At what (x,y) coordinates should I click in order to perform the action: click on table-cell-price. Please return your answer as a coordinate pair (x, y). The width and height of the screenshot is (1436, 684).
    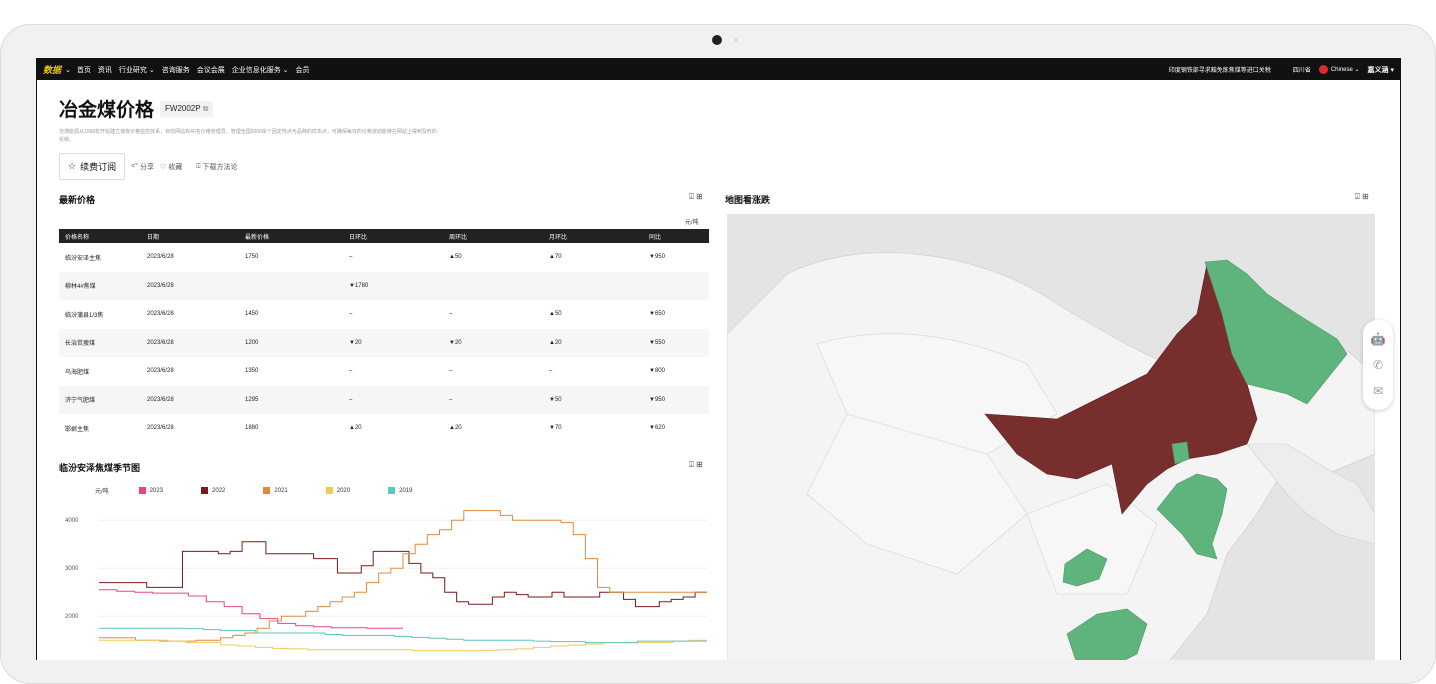
    Looking at the image, I should click on (291, 285).